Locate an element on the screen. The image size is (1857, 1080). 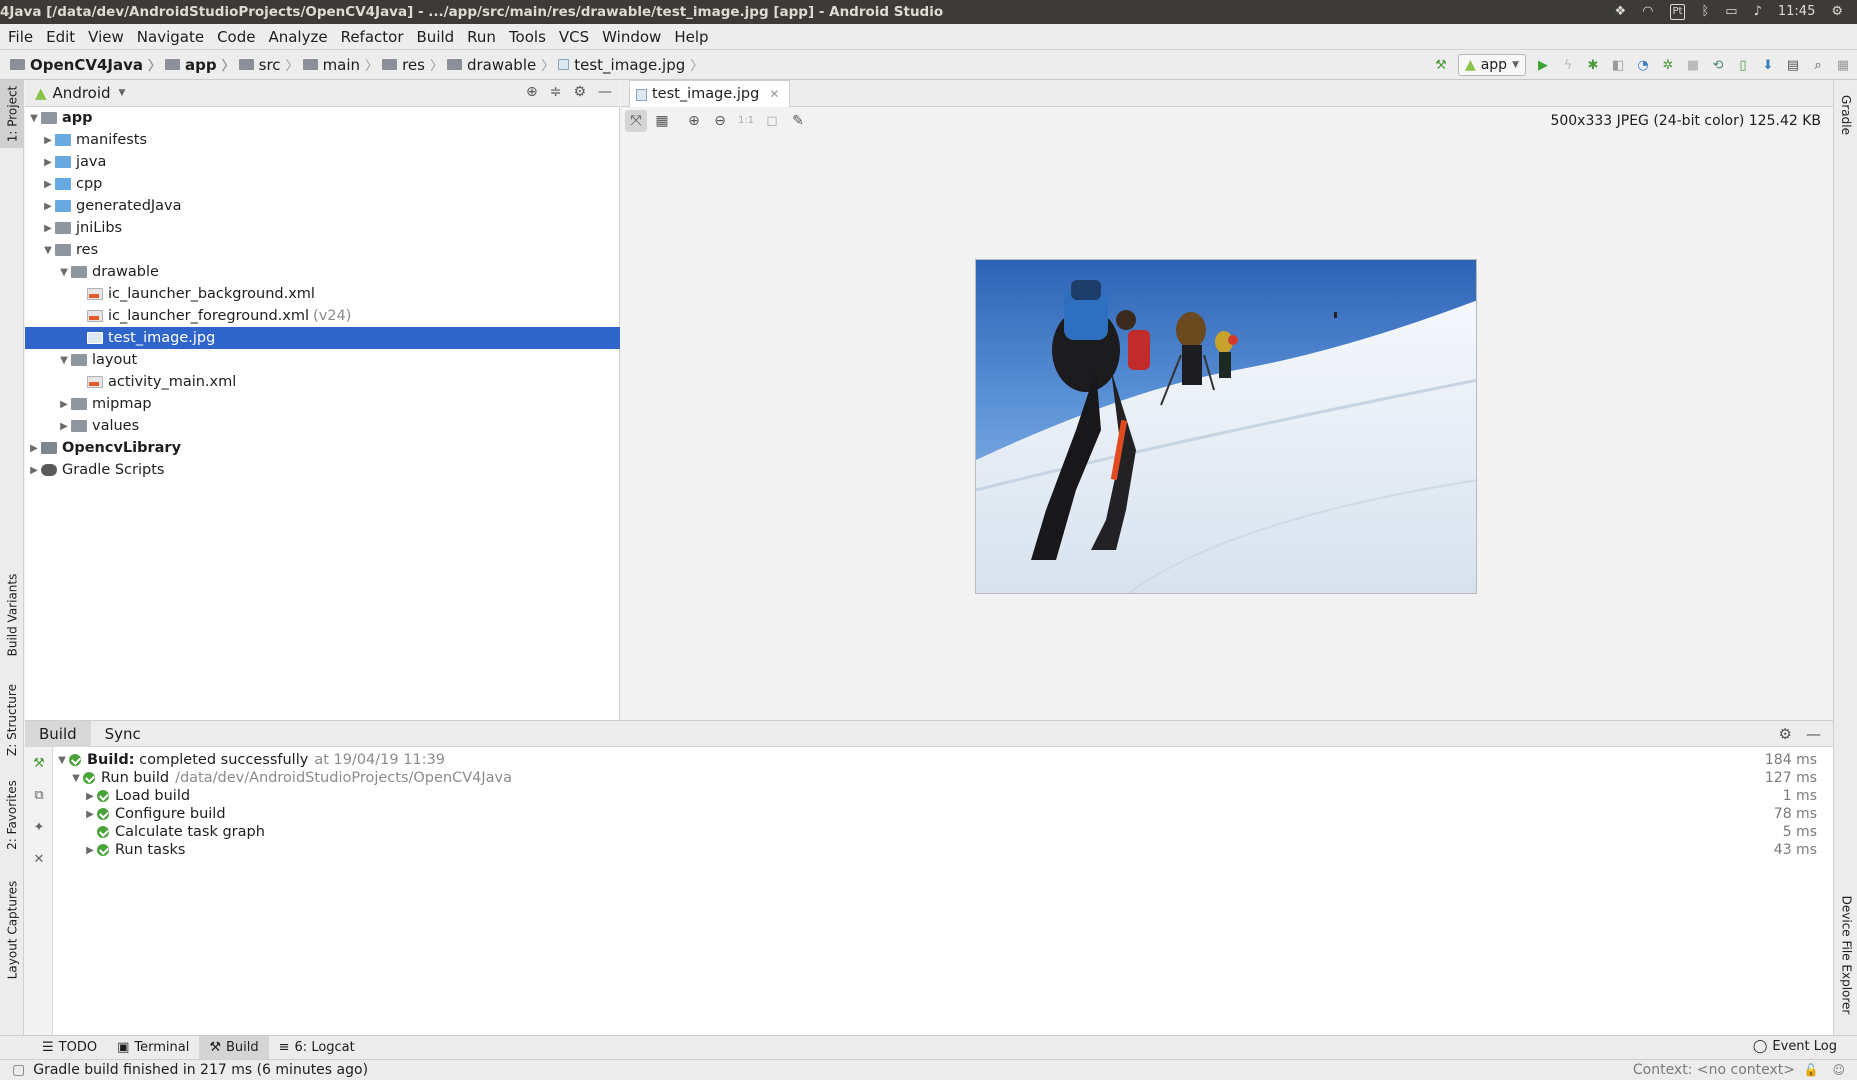
bluetooth-icon: ᛒ is located at coordinates (1705, 12).